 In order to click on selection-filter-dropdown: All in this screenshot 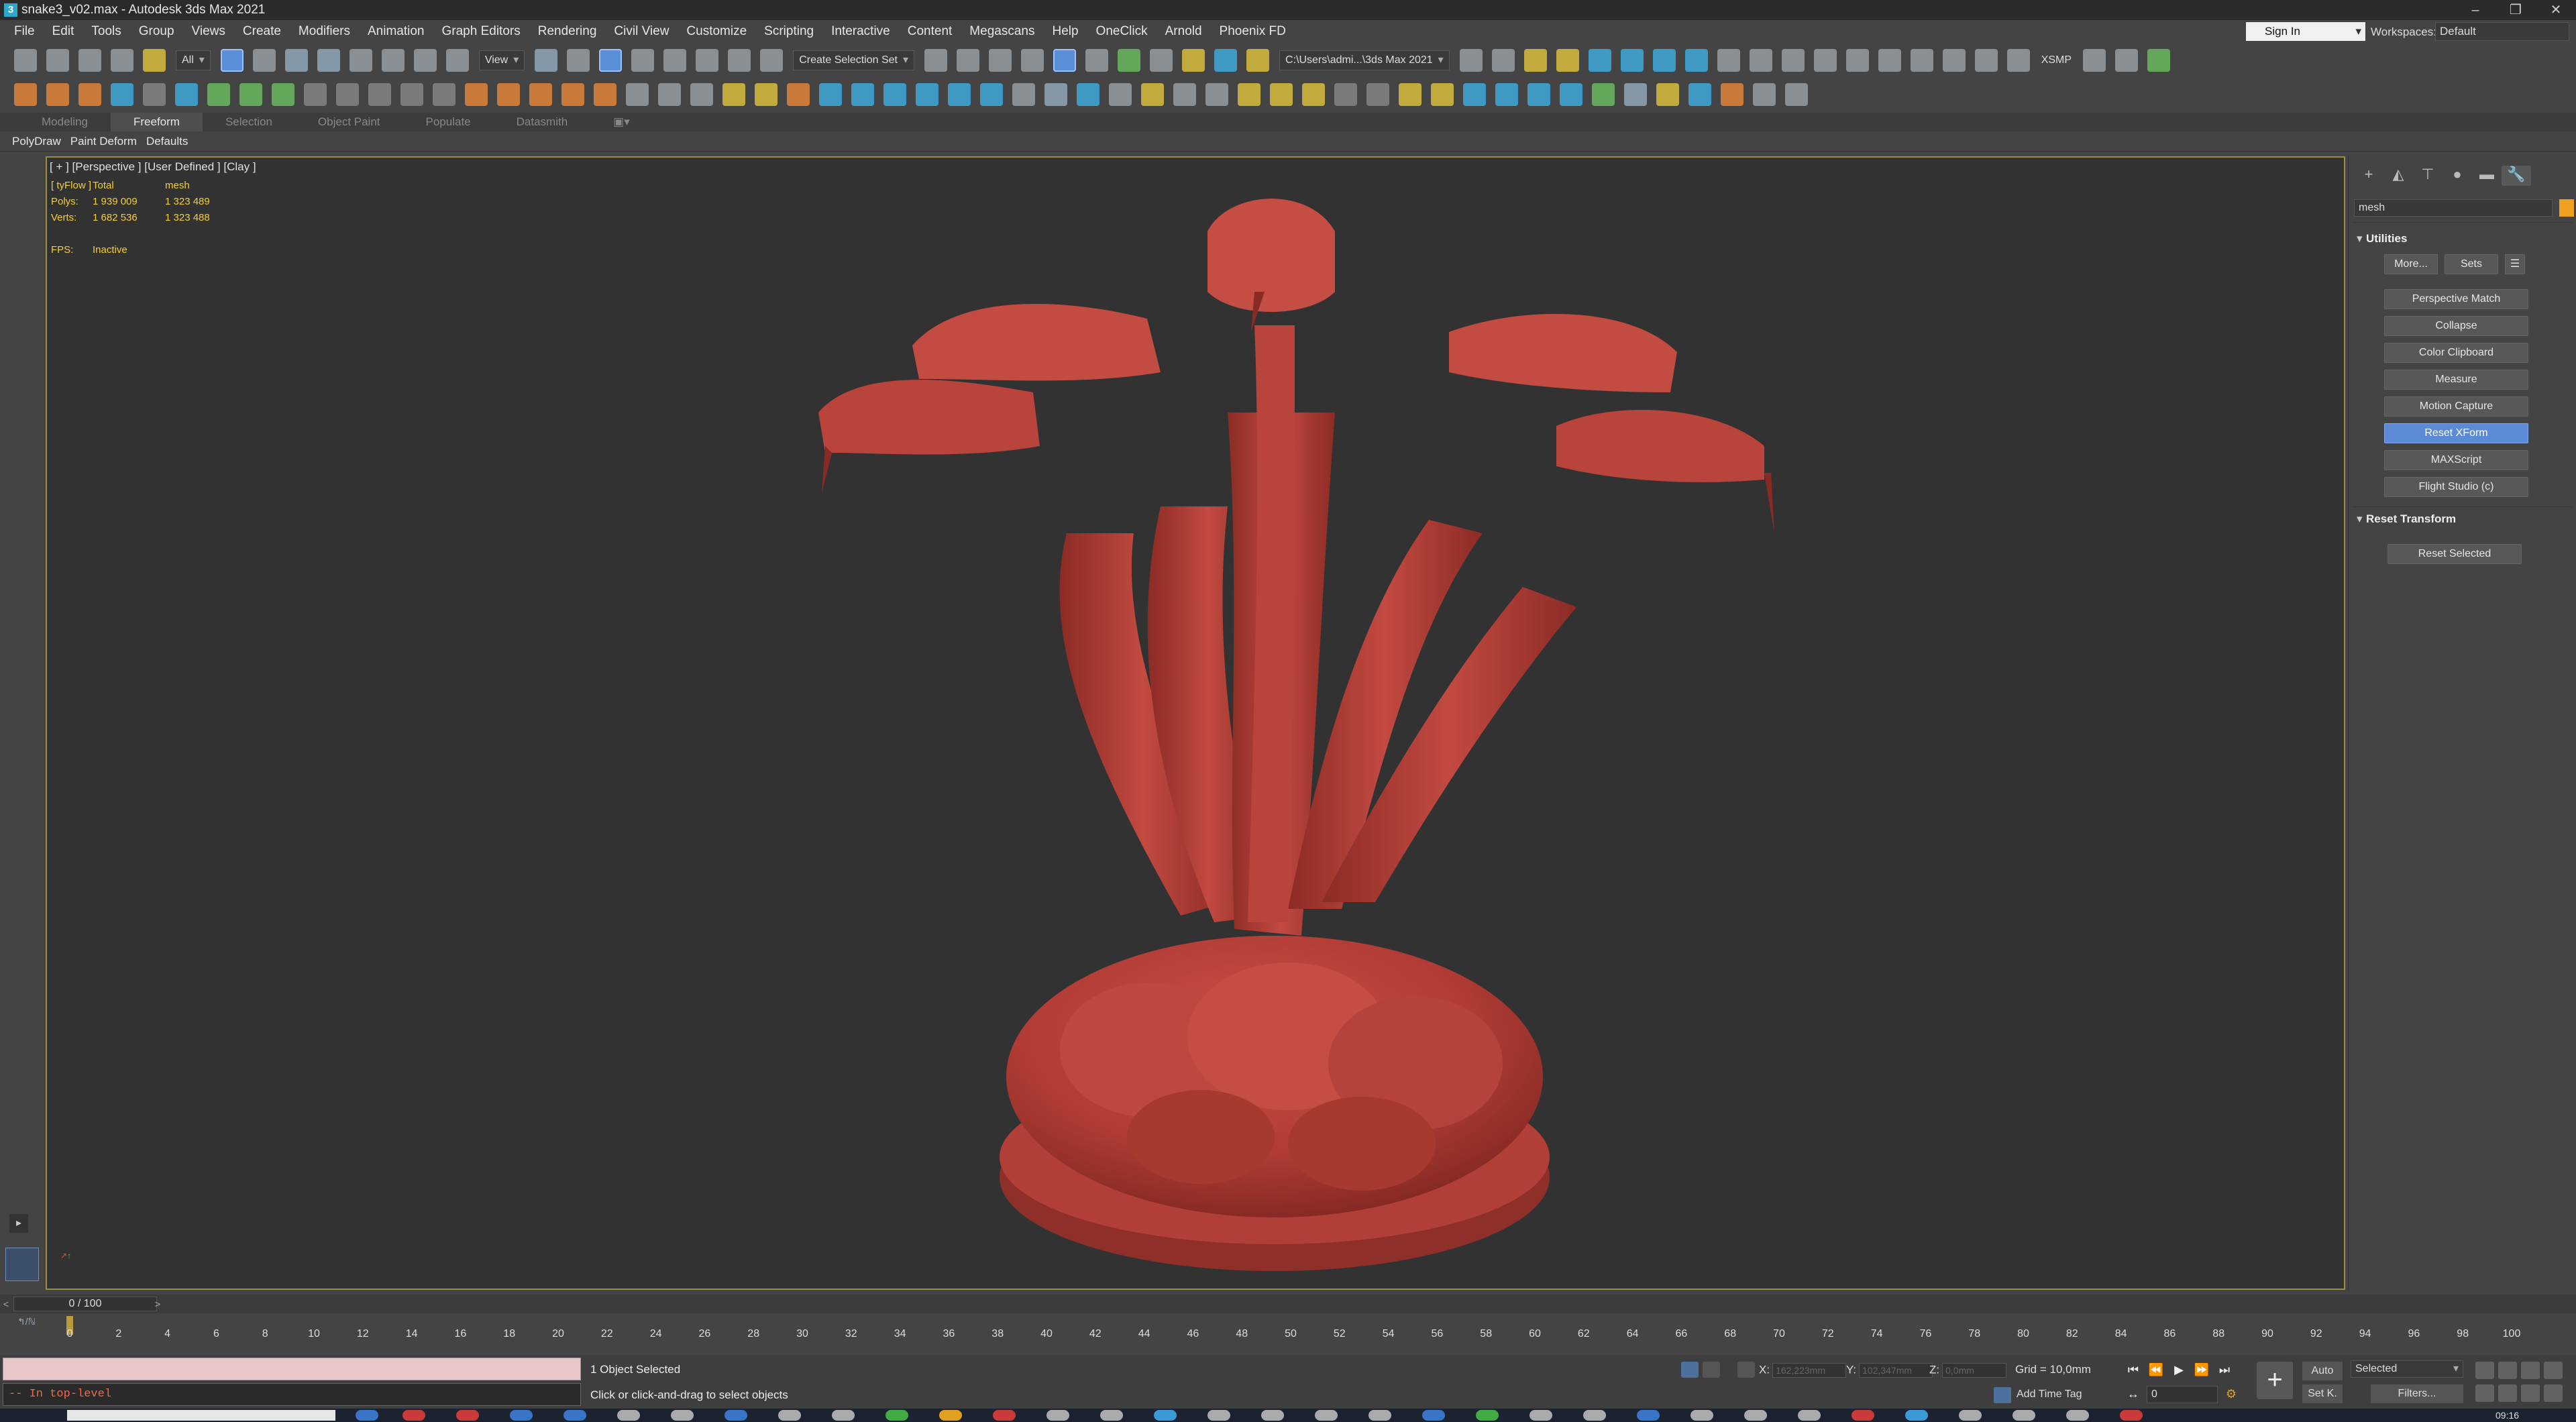, I will do `click(193, 60)`.